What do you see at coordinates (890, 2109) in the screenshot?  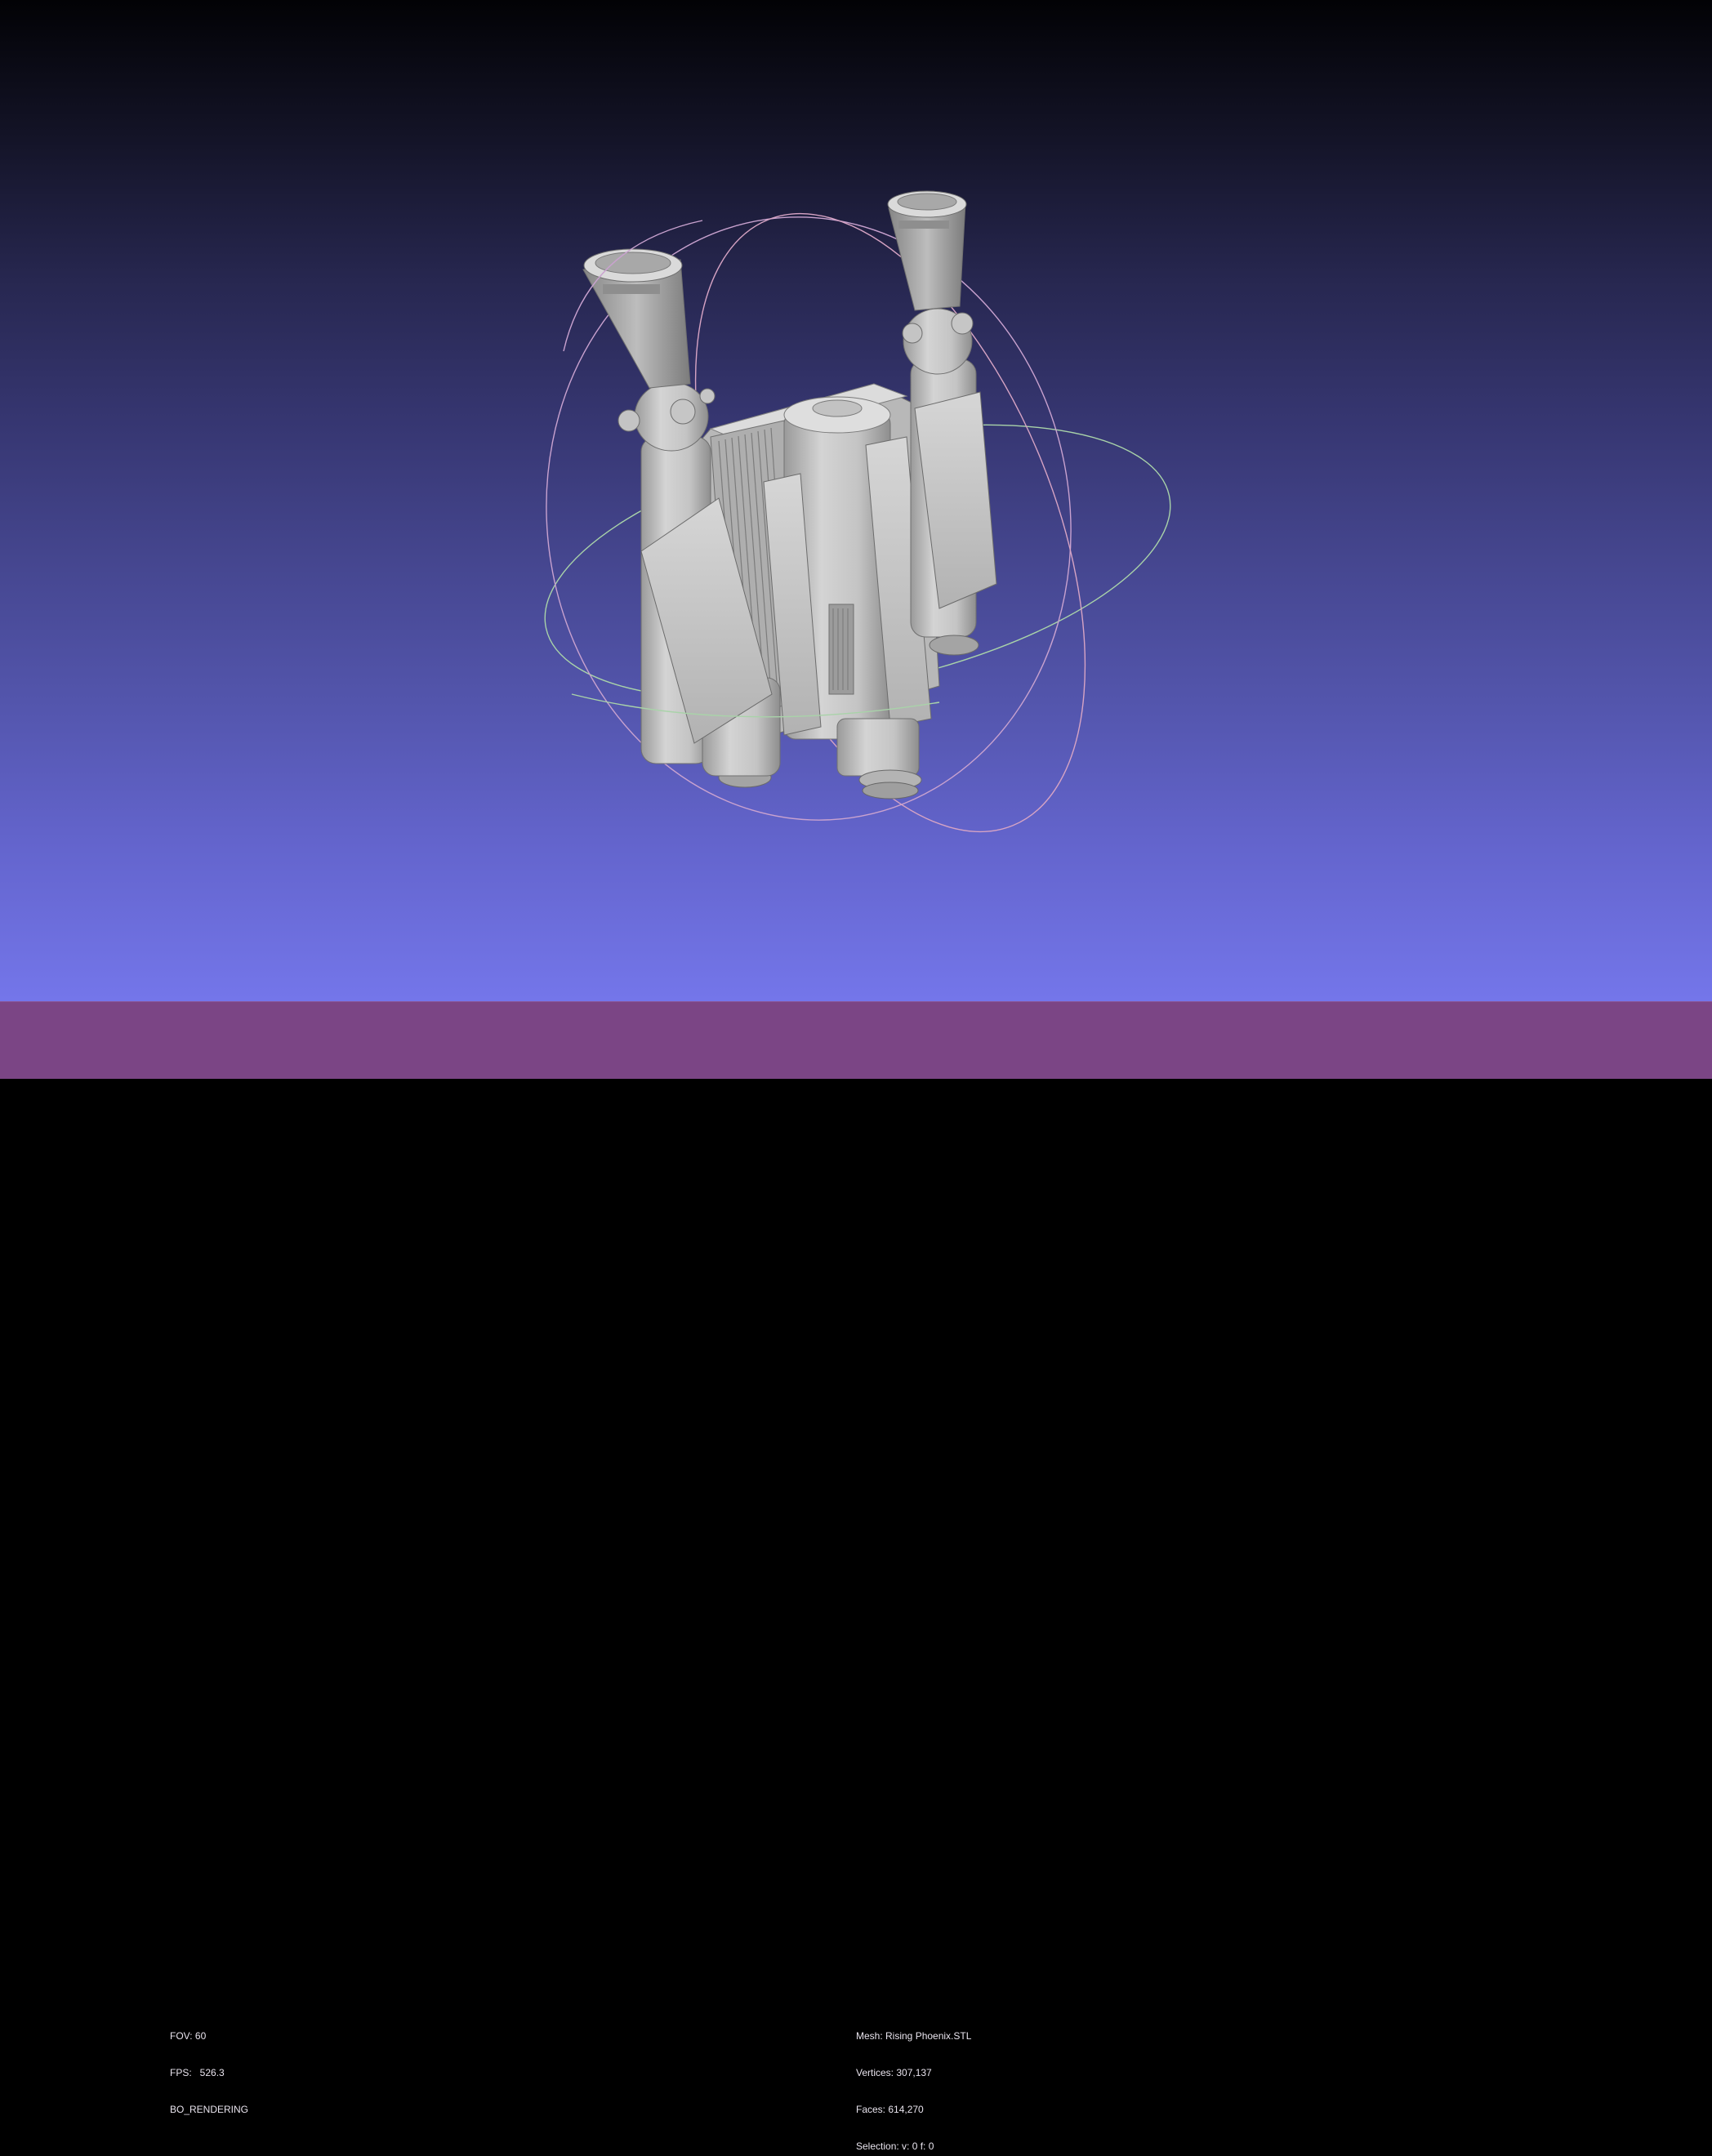 I see `faces-readout: Faces: 614,270` at bounding box center [890, 2109].